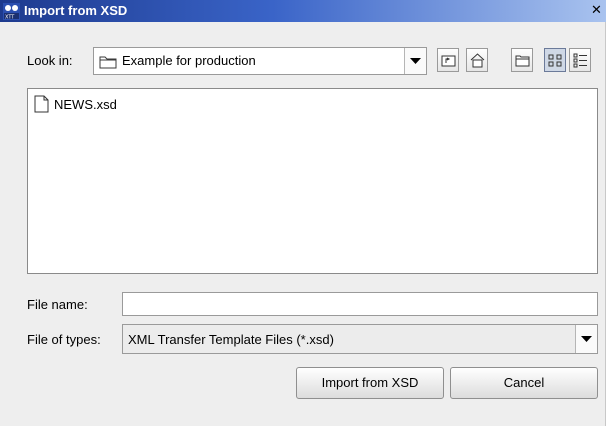 The image size is (608, 426). I want to click on svg-text: XTT, so click(10, 18).